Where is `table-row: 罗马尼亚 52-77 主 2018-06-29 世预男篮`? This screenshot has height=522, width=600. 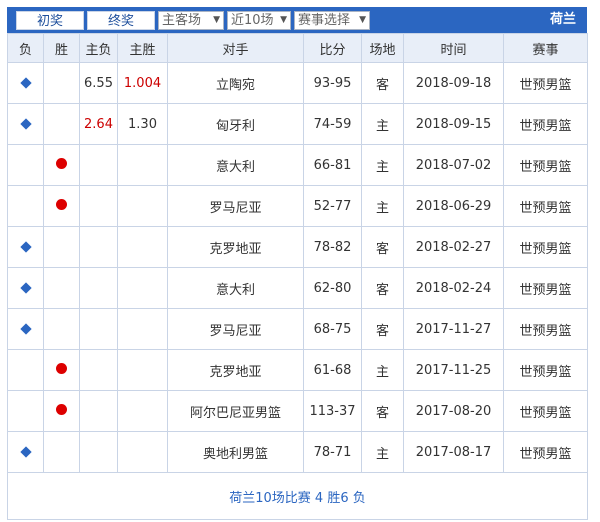
table-row: 罗马尼亚 52-77 主 2018-06-29 世预男篮 is located at coordinates (297, 206).